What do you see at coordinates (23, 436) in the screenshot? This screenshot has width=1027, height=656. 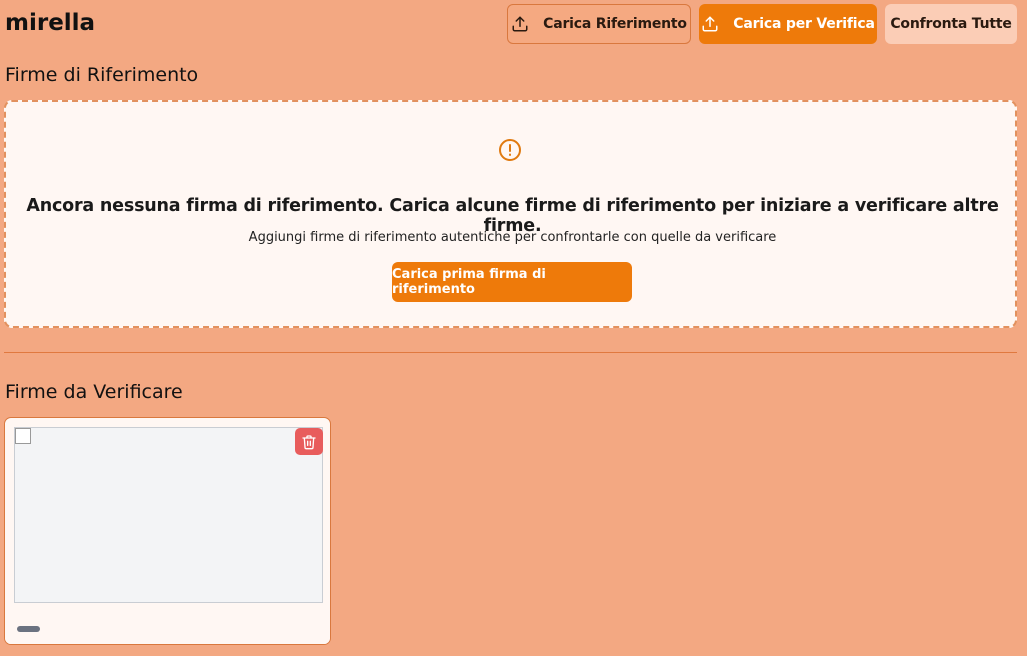 I see `broken-image-icon` at bounding box center [23, 436].